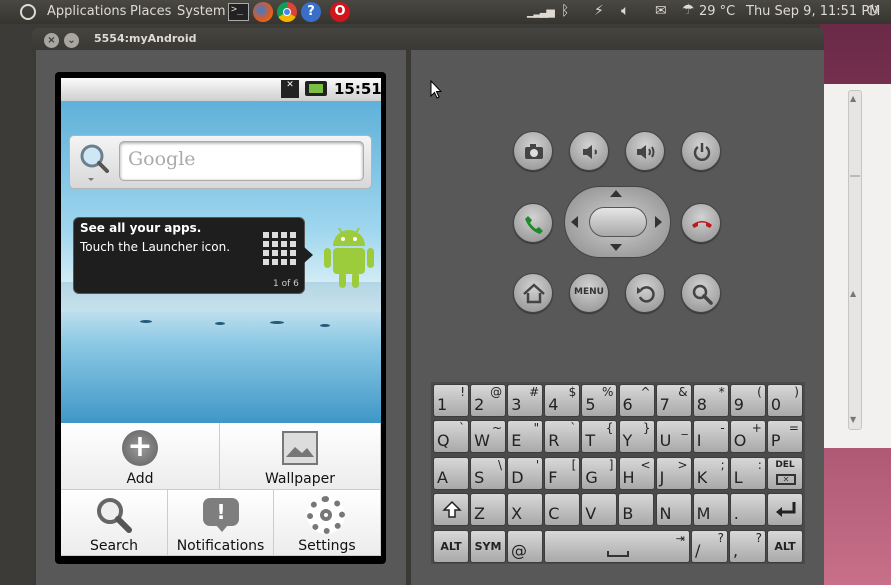 The height and width of the screenshot is (585, 891). What do you see at coordinates (287, 12) in the screenshot?
I see `chrome-icon` at bounding box center [287, 12].